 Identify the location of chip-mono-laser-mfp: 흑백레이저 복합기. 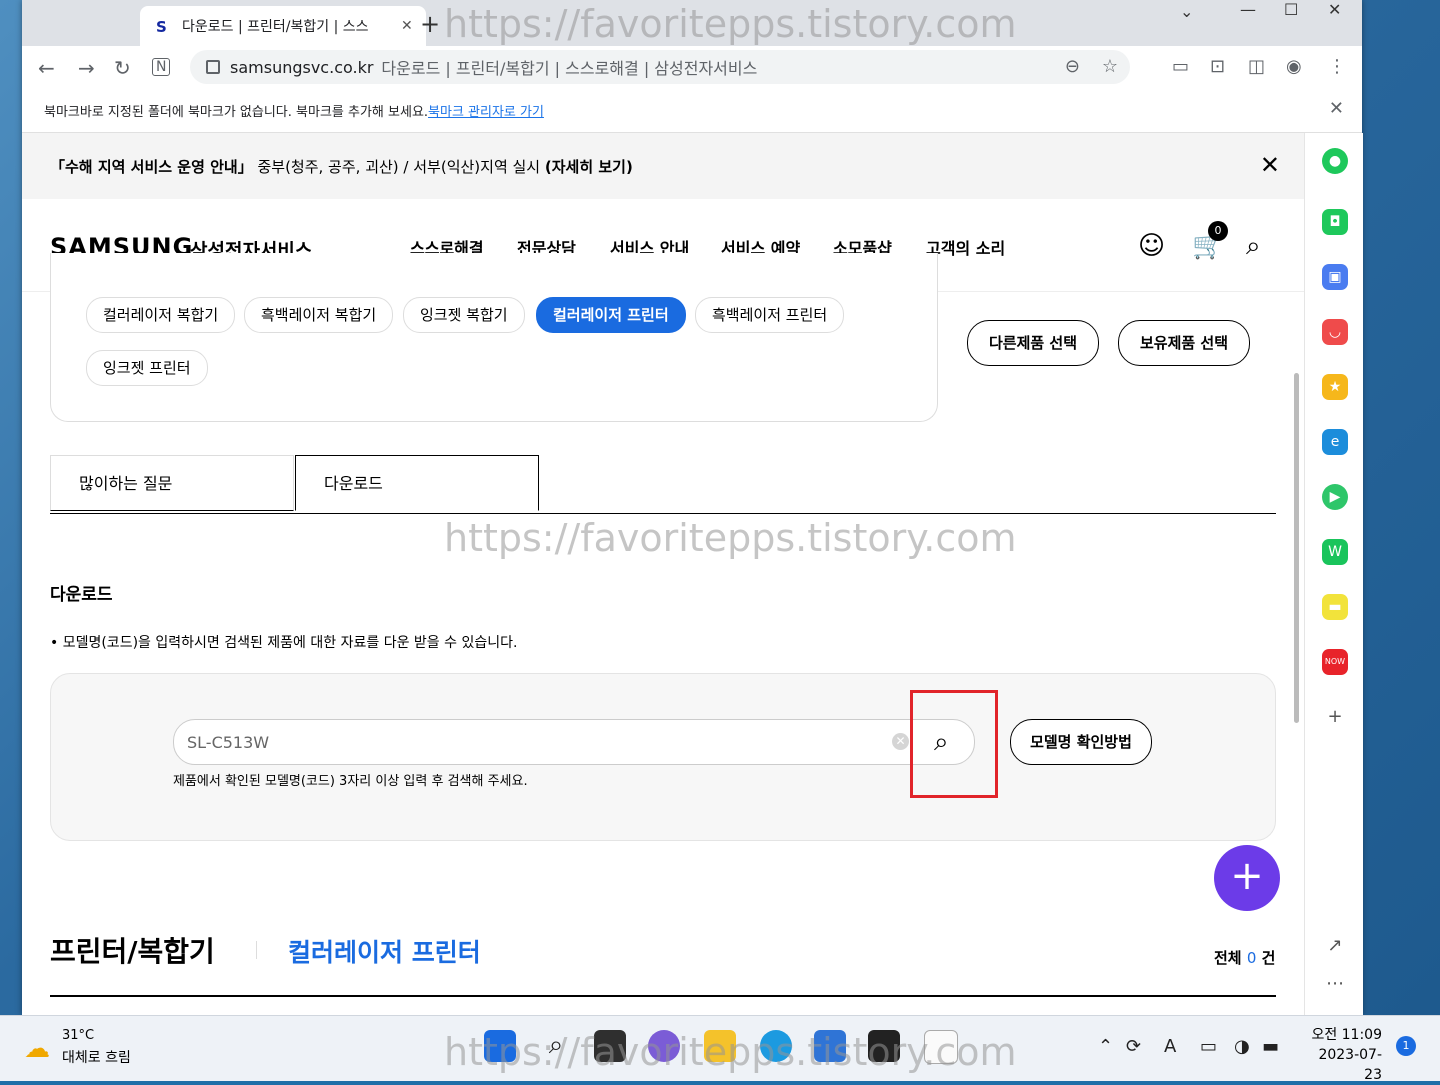
(319, 315).